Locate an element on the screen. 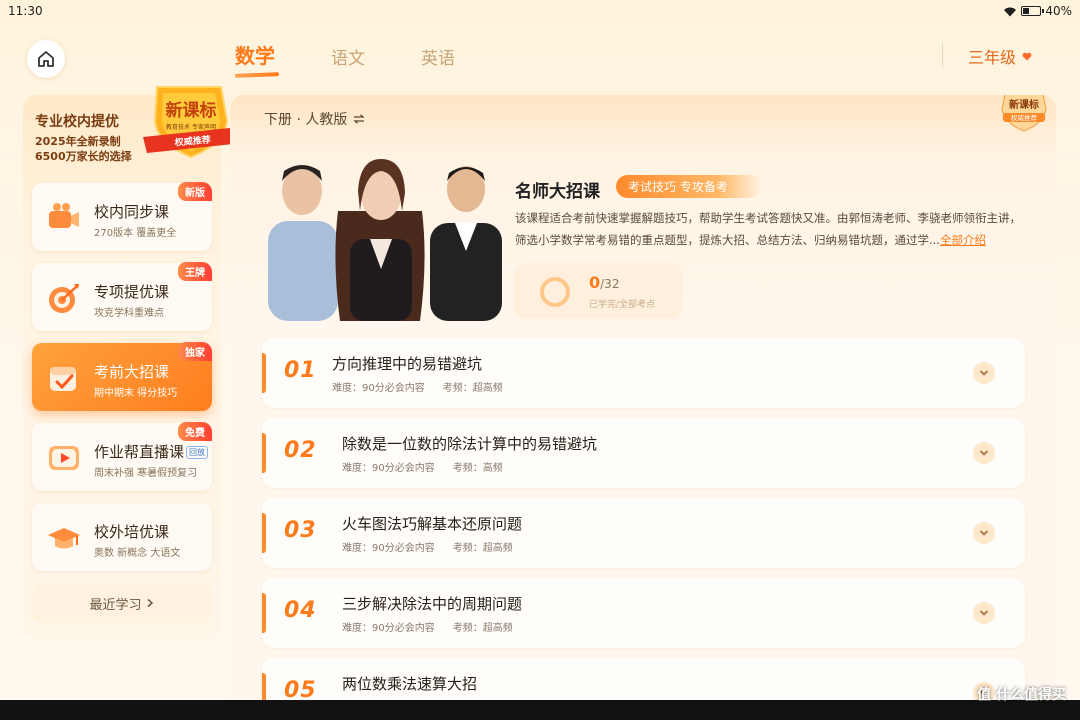 Image resolution: width=1080 pixels, height=720 pixels. lesson-title: 除数是一位数的除法计算中的易错避坑 is located at coordinates (470, 444).